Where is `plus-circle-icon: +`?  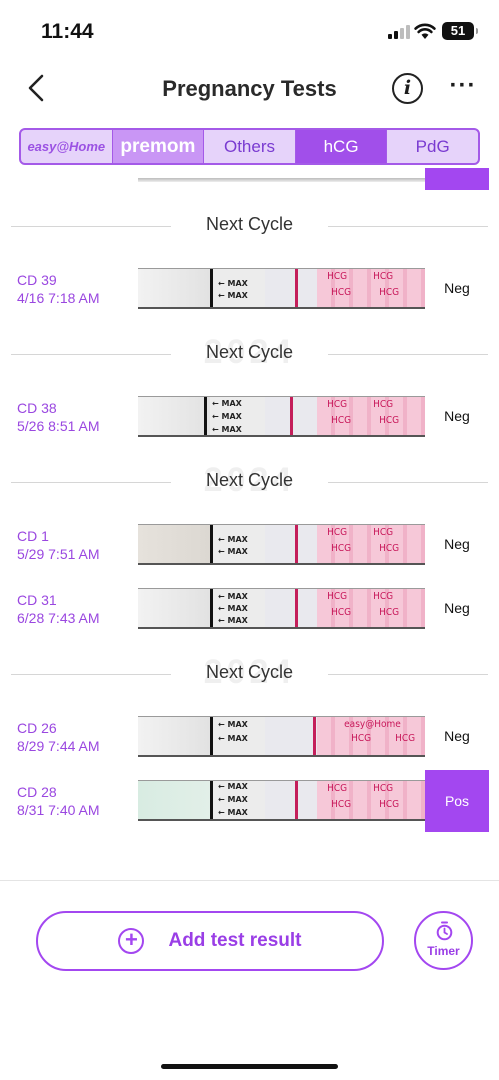
plus-circle-icon: + is located at coordinates (131, 941).